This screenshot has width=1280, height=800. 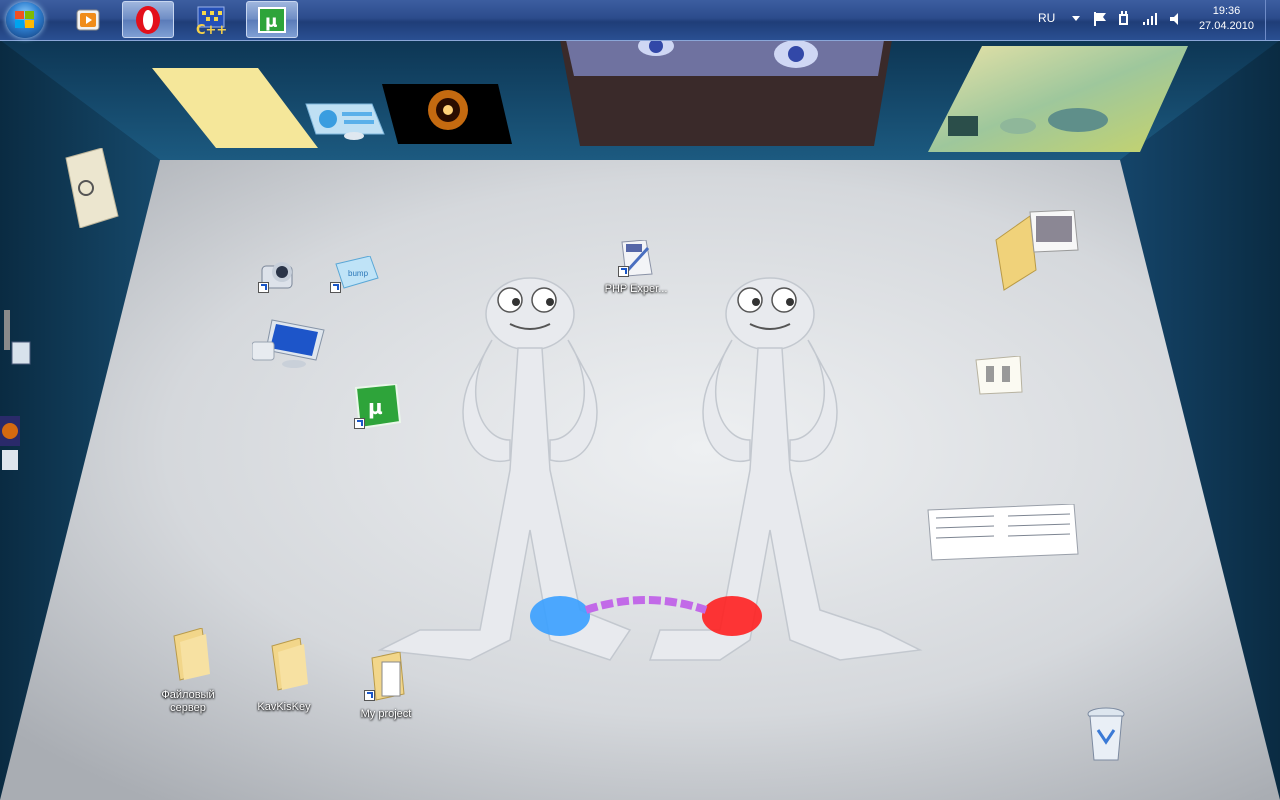 I want to click on cpp-builder-icon: C++, so click(x=211, y=20).